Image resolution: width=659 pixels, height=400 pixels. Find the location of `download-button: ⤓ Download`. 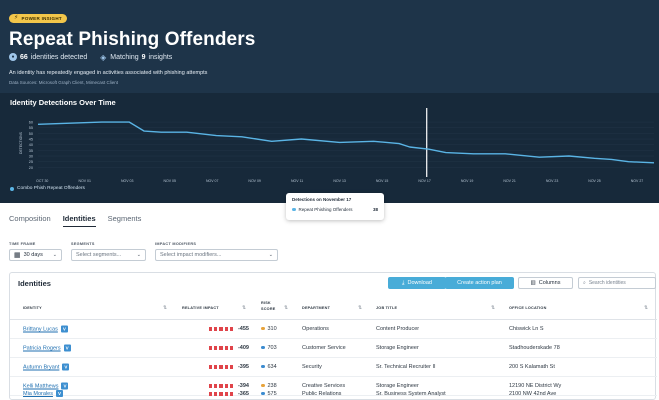

download-button: ⤓ Download is located at coordinates (417, 283).